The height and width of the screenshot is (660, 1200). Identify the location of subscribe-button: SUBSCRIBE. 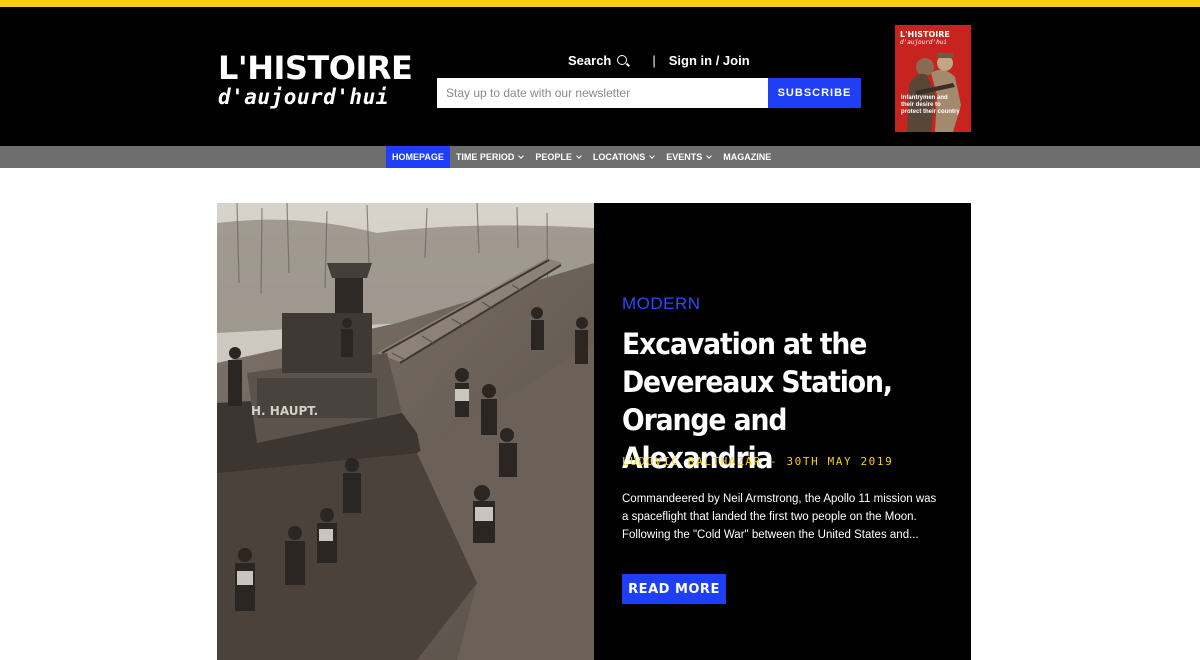
(814, 93).